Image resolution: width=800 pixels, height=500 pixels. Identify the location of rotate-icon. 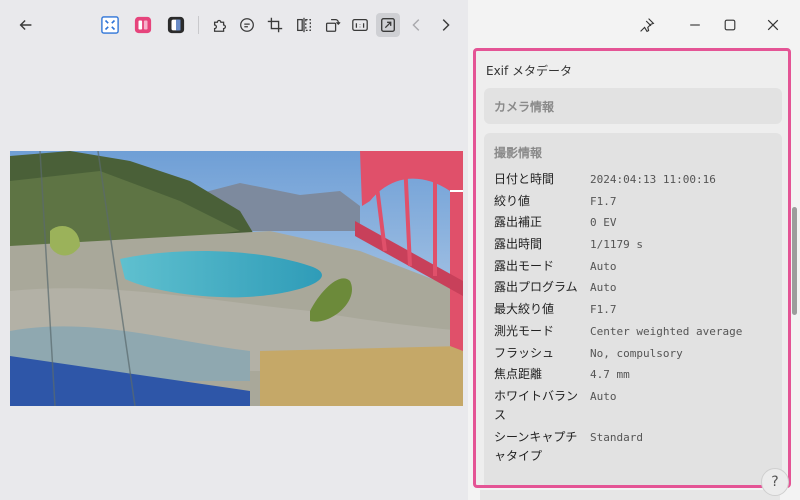
(332, 25).